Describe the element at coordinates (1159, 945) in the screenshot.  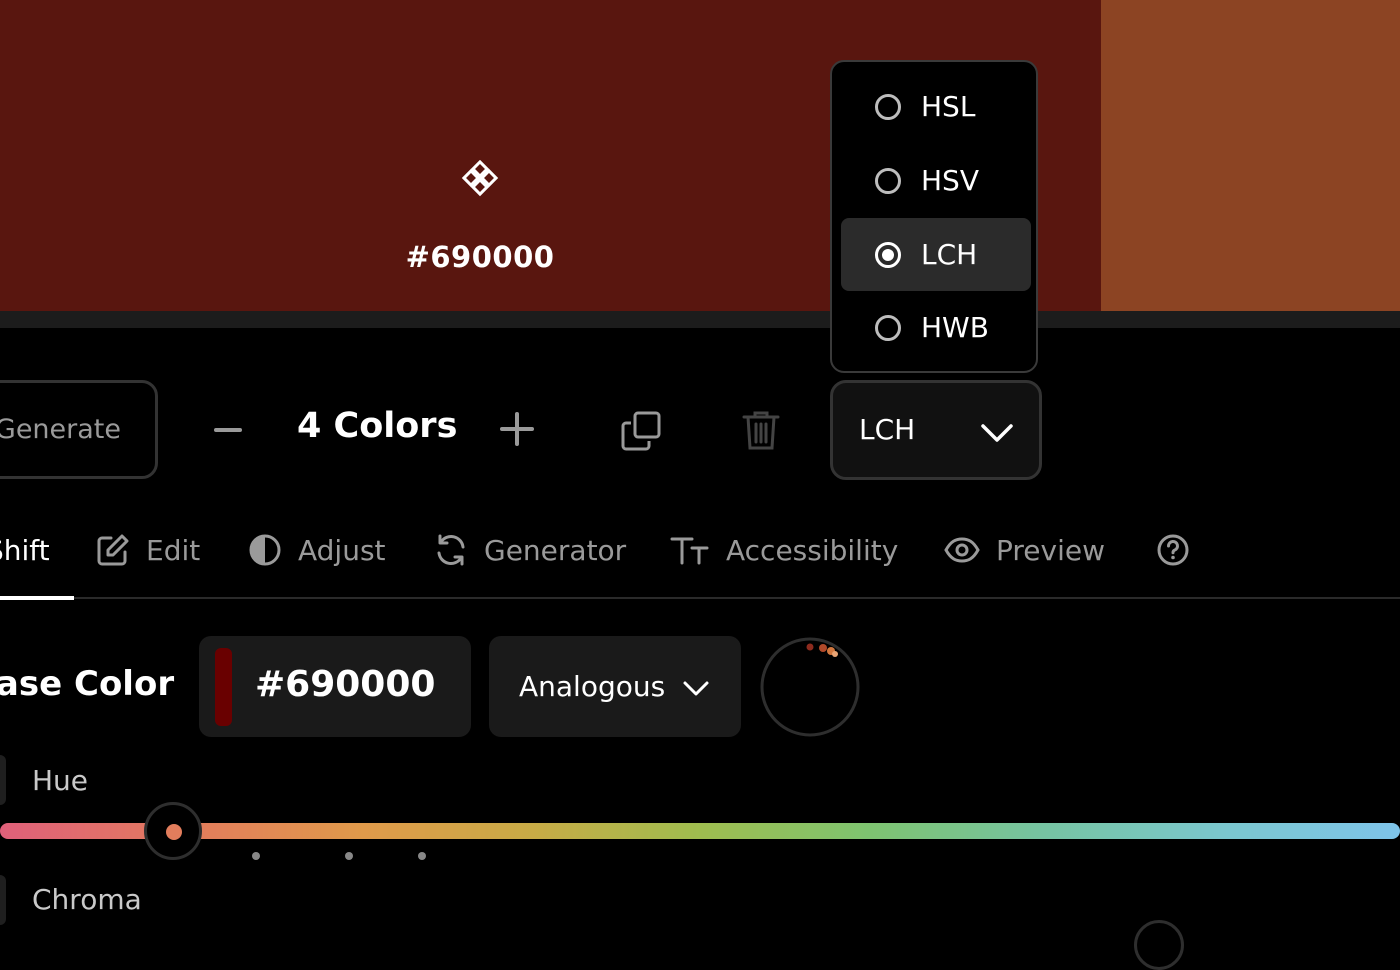
I see `chroma-slider-thumb` at that location.